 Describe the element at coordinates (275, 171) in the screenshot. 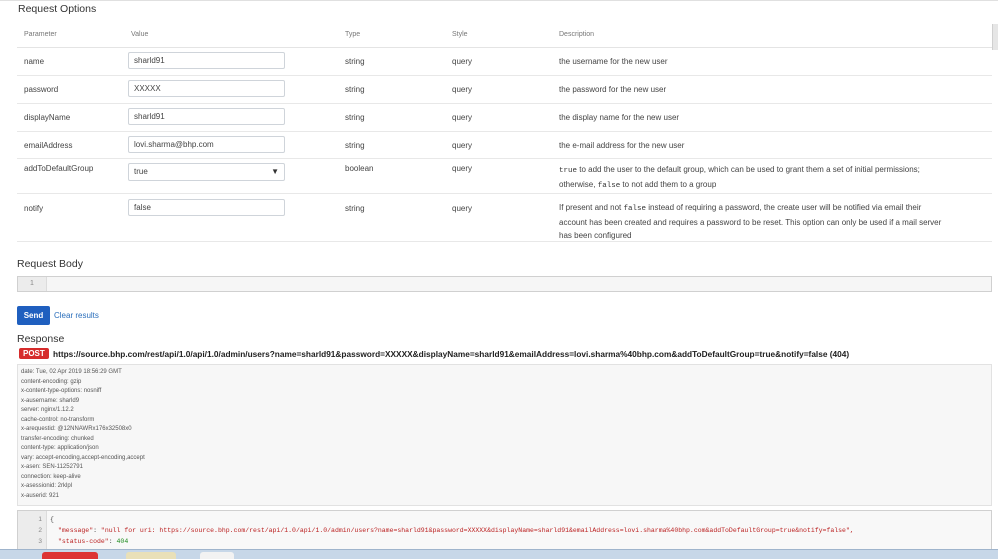

I see `caret-down-icon: ▼` at that location.